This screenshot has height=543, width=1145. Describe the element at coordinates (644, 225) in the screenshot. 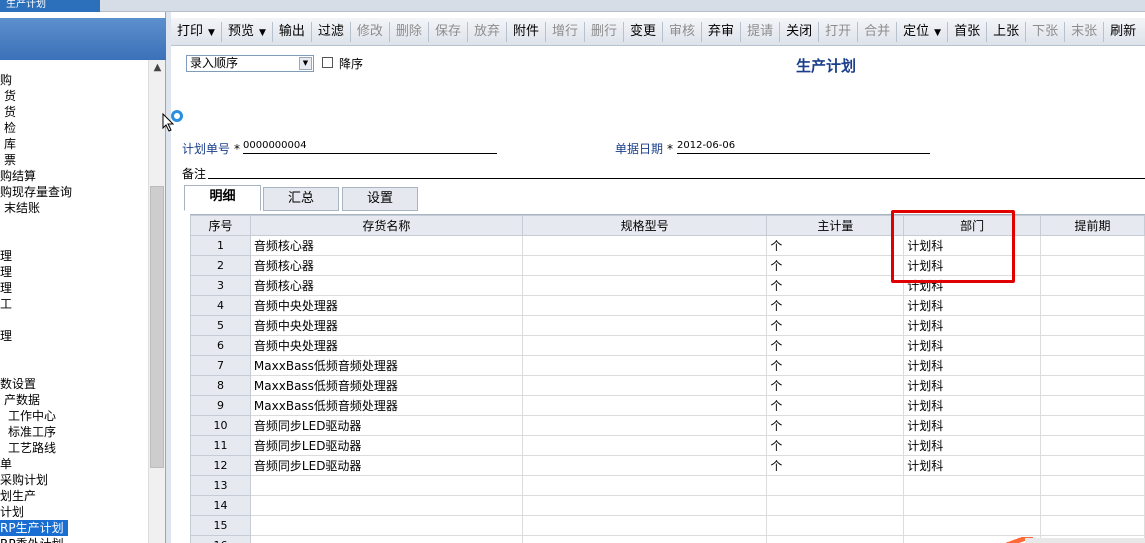

I see `column-header: 规格型号` at that location.